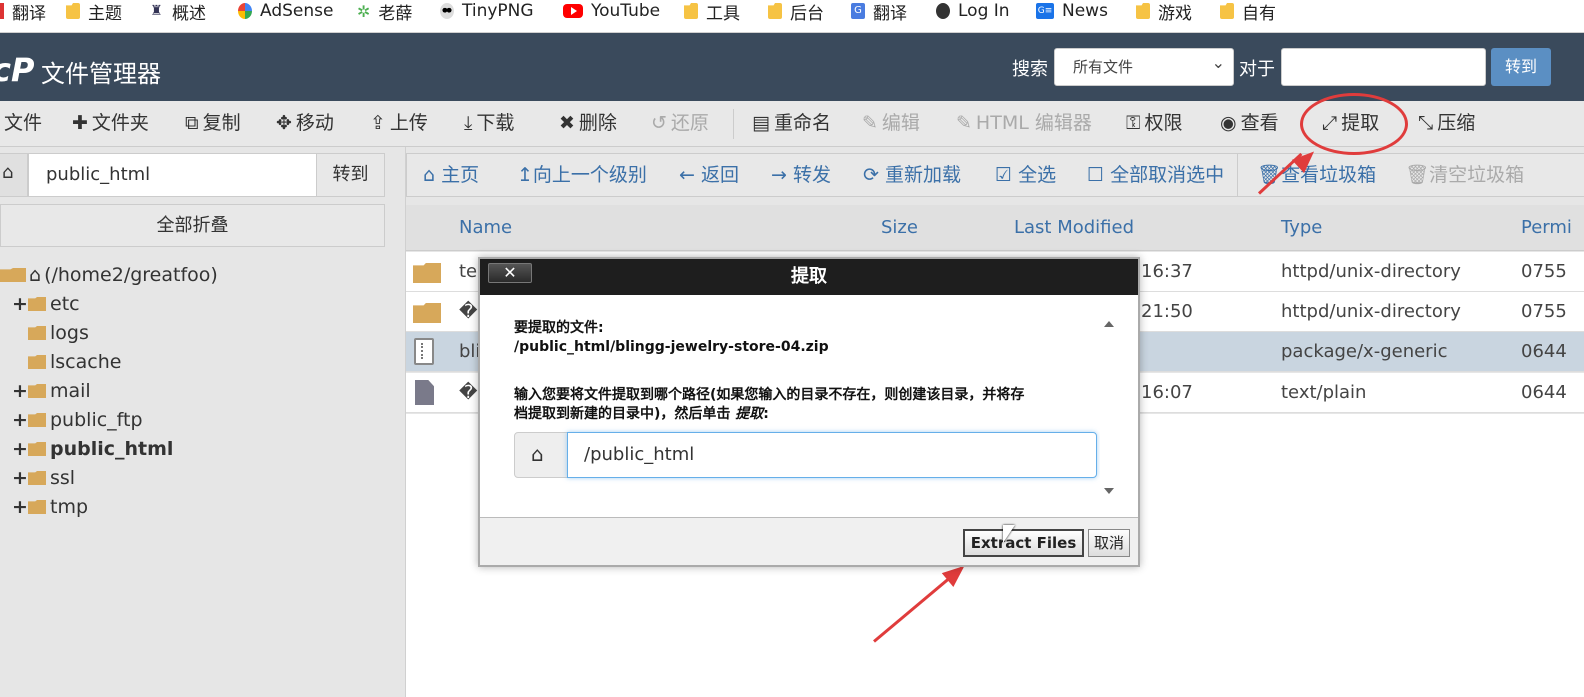 Image resolution: width=1584 pixels, height=697 pixels. Describe the element at coordinates (1154, 124) in the screenshot. I see `permissions-button: ⚿ 权限` at that location.